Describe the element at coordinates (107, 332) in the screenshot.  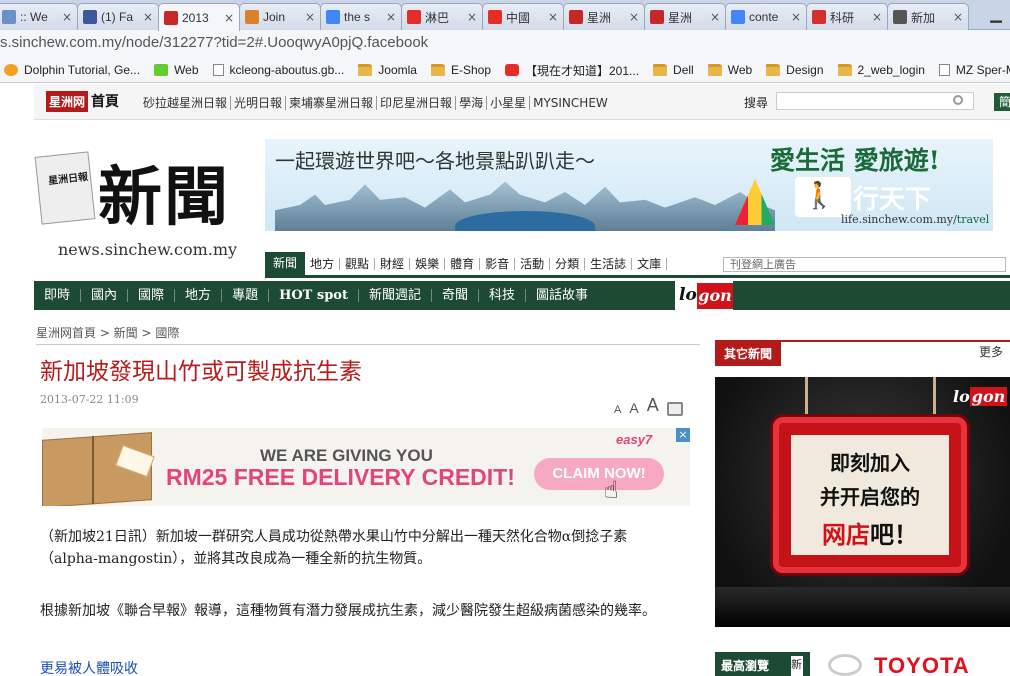
I see `breadcrumb: 星洲网首頁 > 新聞 > 國際` at that location.